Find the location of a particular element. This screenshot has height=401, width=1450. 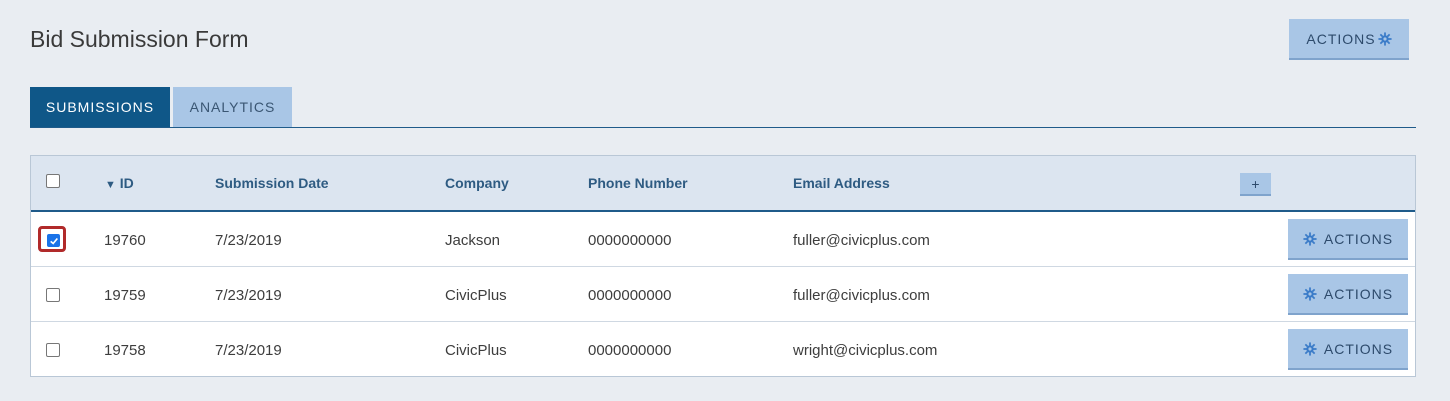

cell-id: 19760 is located at coordinates (125, 240).